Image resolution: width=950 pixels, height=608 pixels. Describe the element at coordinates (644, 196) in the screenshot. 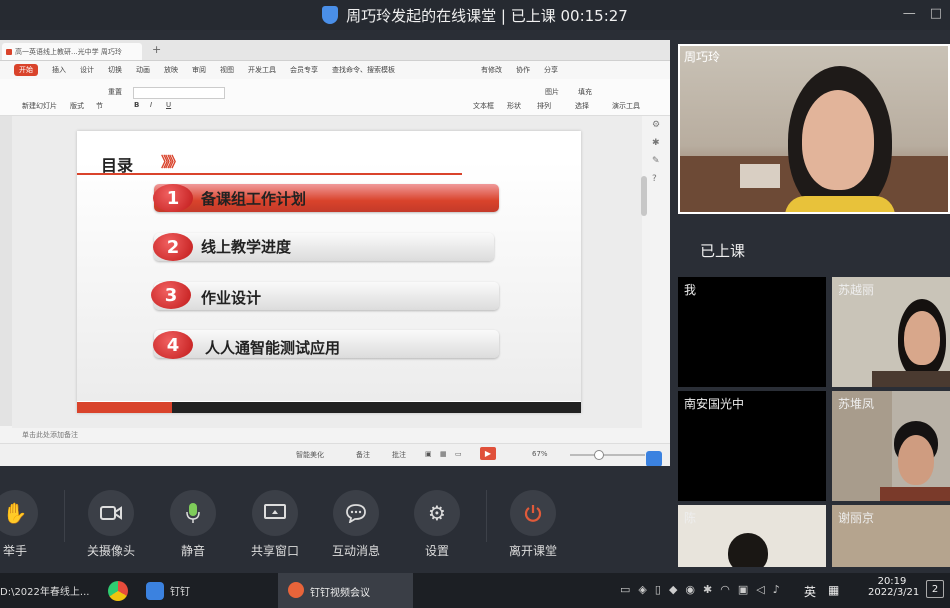

I see `vertical-scrollbar` at that location.